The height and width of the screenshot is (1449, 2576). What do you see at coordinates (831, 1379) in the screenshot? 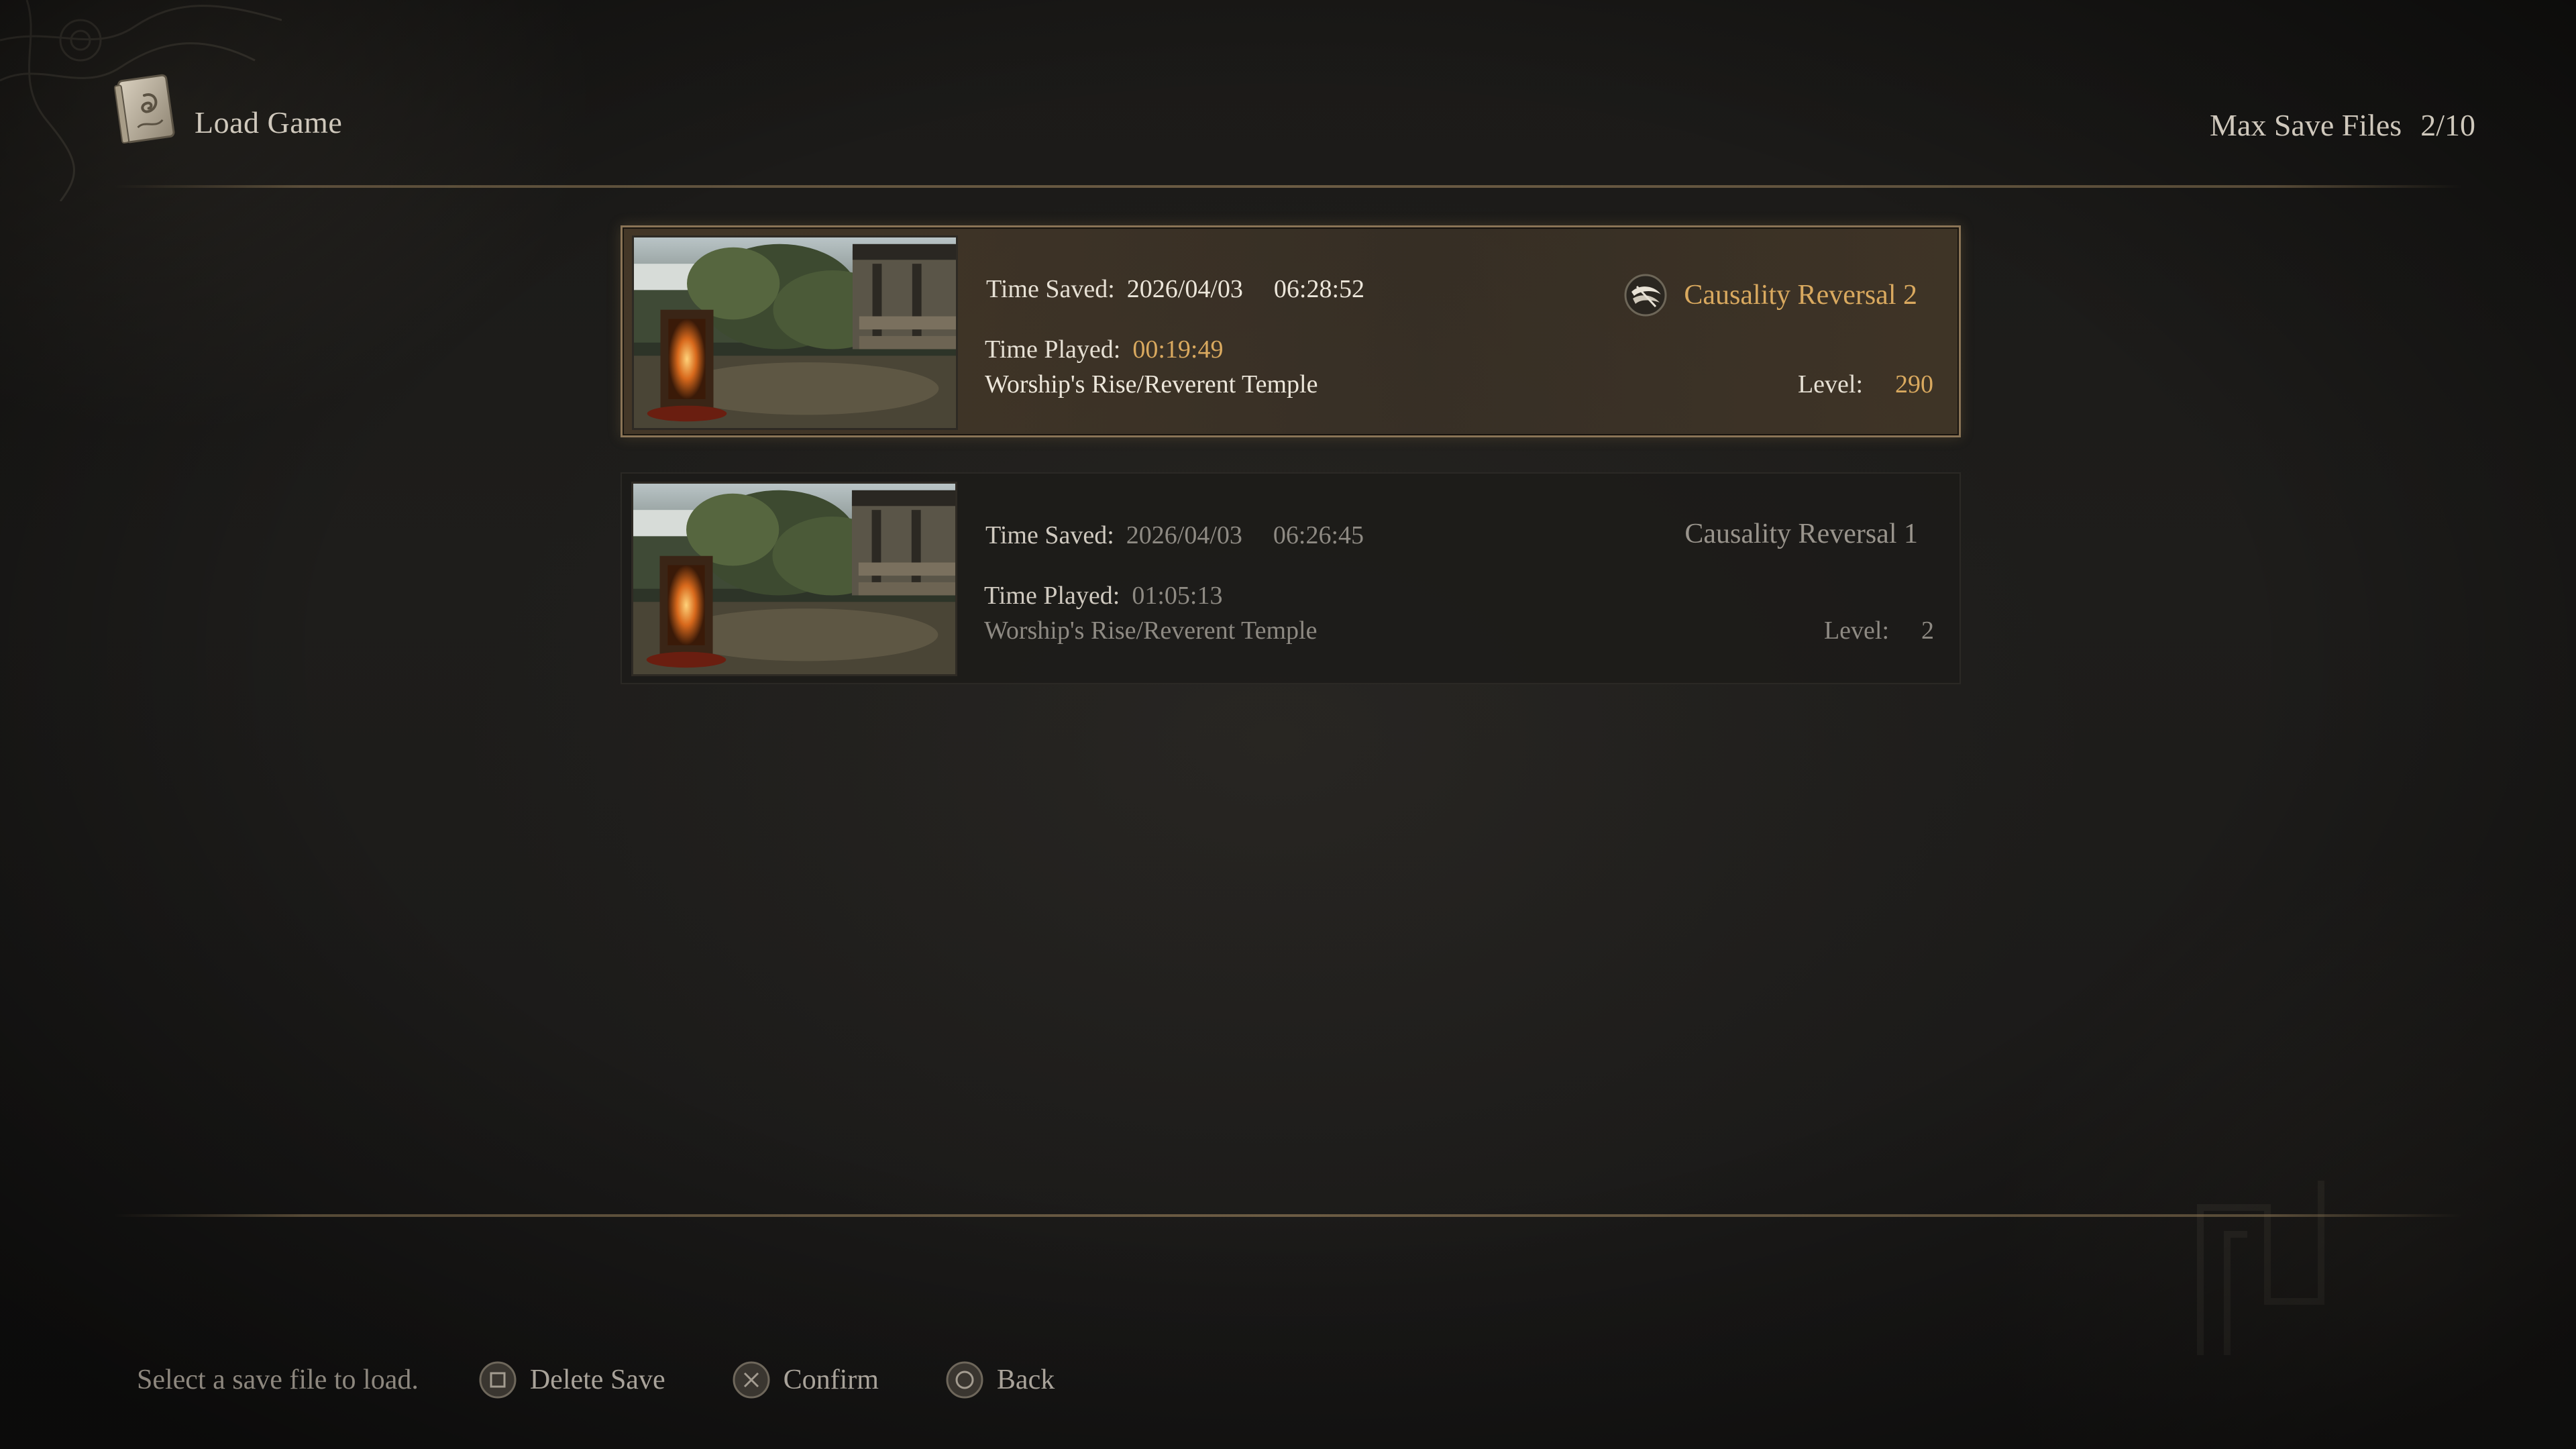
I see `confirm-label: Confirm` at bounding box center [831, 1379].